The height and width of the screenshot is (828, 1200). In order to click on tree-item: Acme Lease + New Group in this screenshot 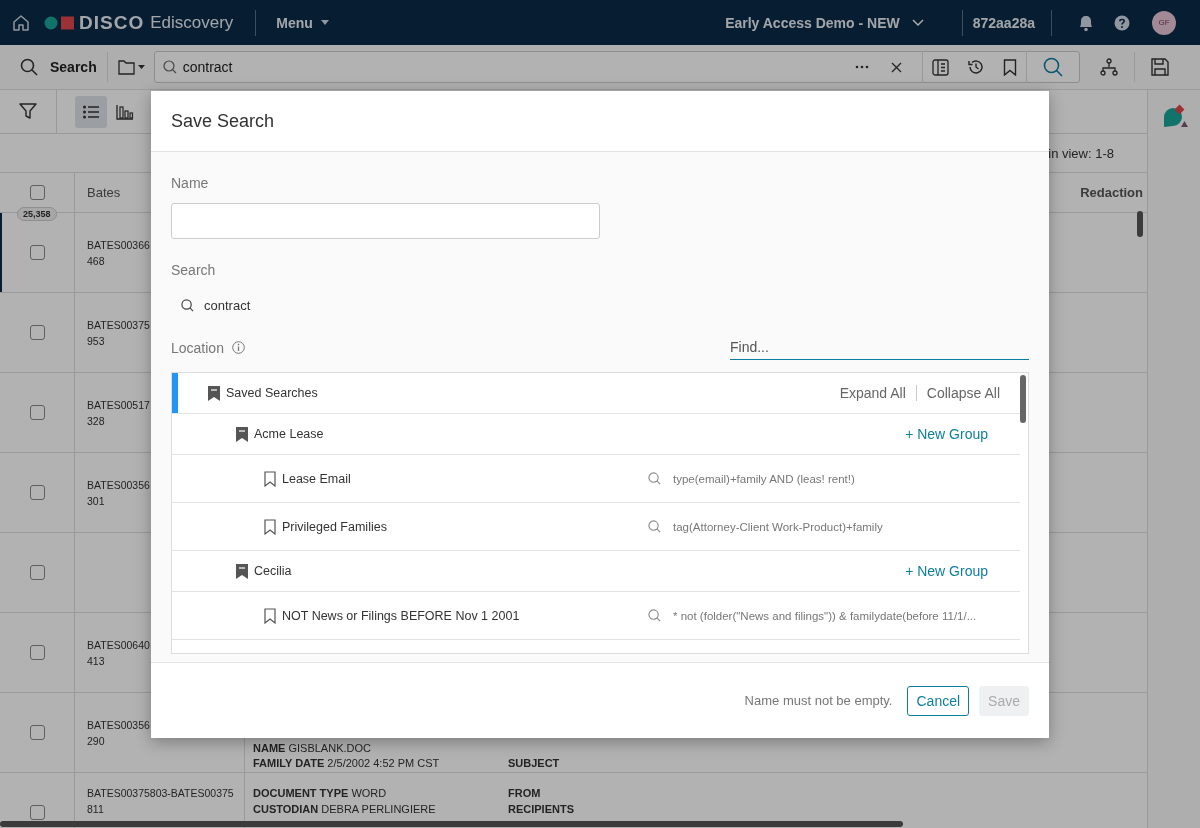, I will do `click(596, 434)`.